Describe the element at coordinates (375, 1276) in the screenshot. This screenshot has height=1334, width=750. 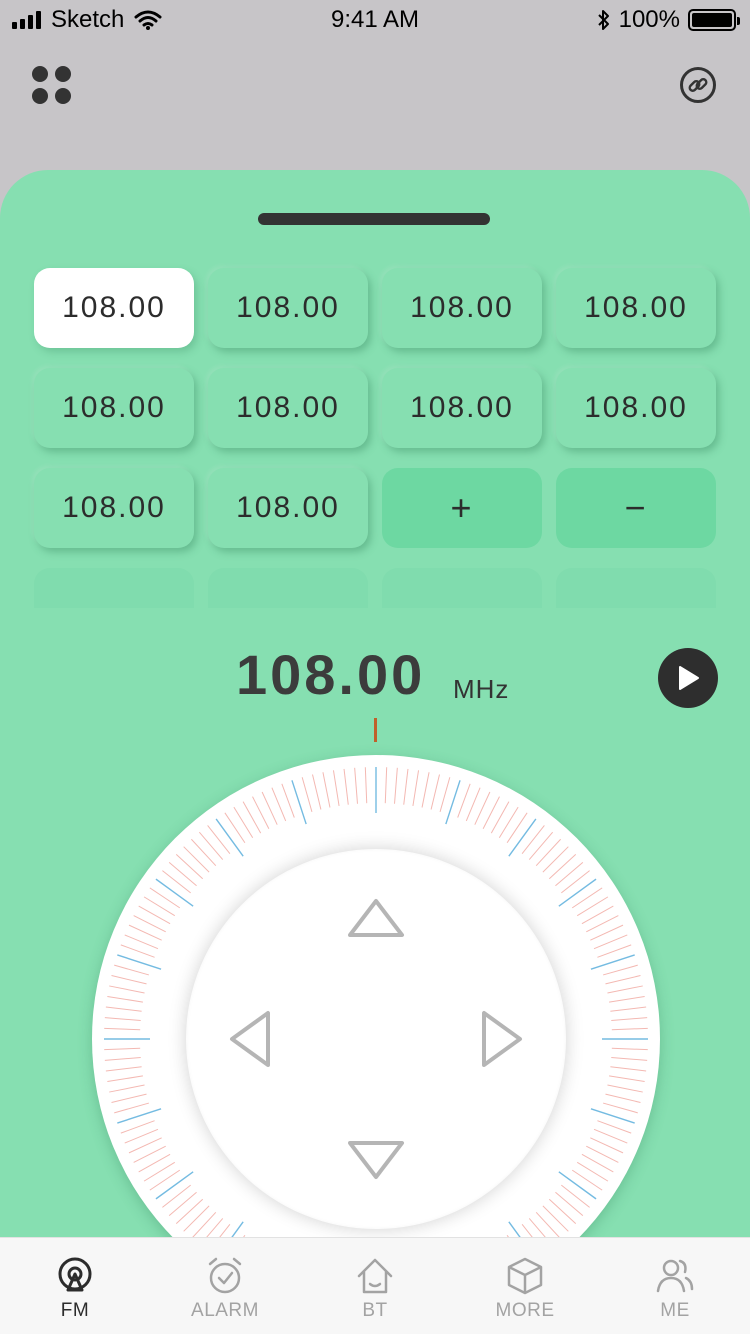
I see `home-icon` at that location.